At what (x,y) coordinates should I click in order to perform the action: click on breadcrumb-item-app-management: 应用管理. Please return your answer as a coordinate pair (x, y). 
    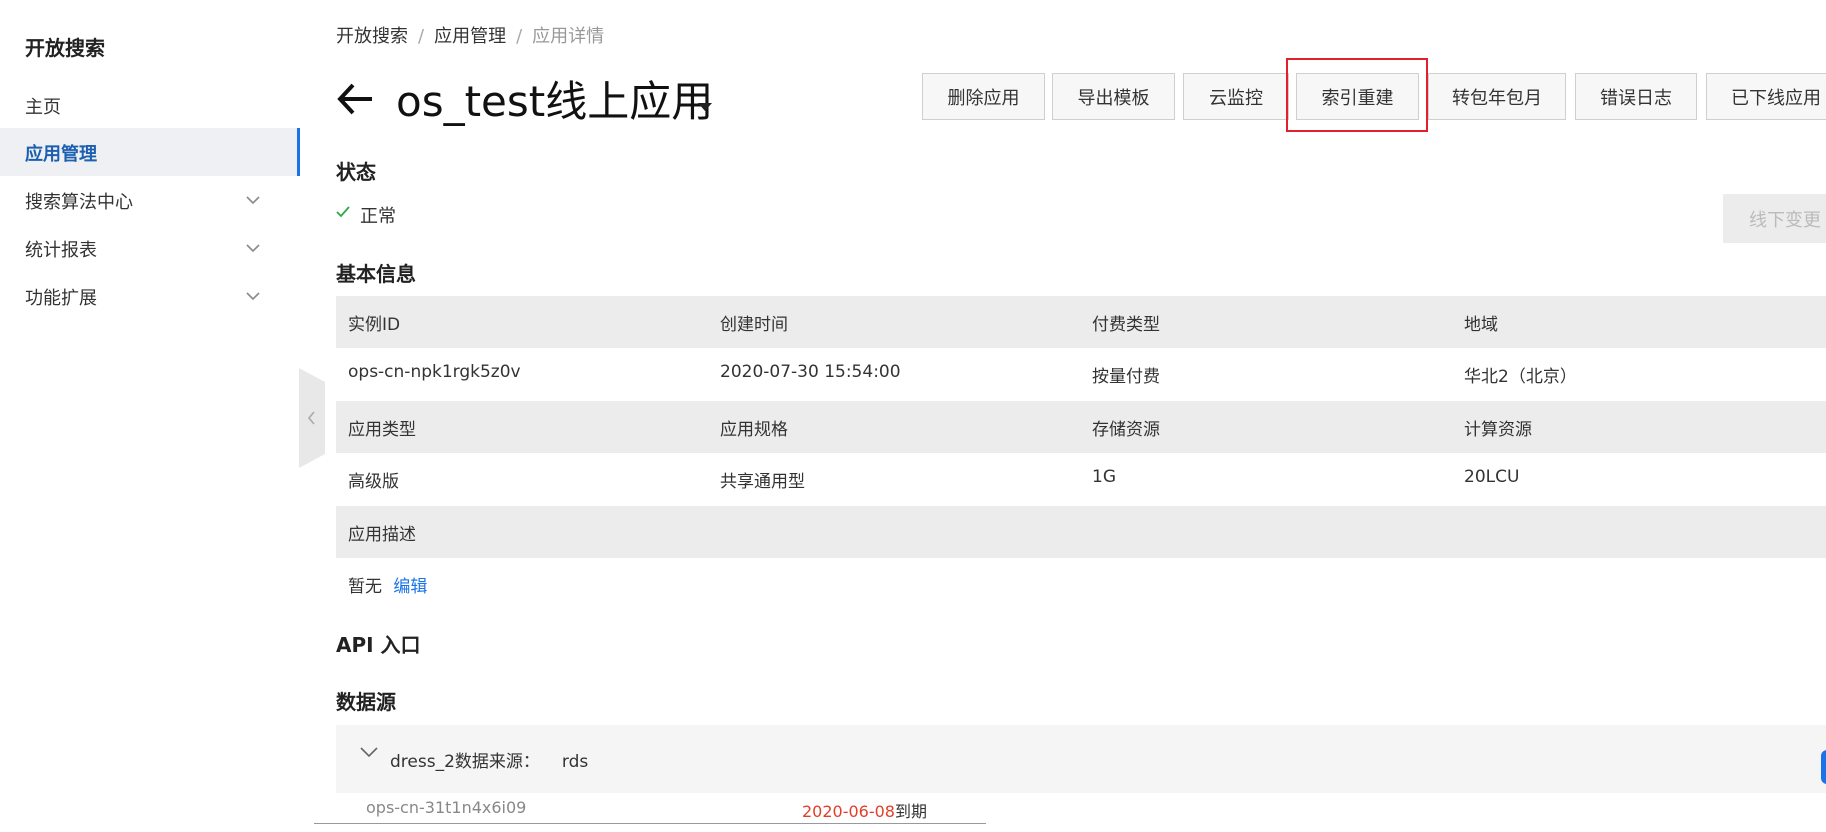
    Looking at the image, I should click on (470, 36).